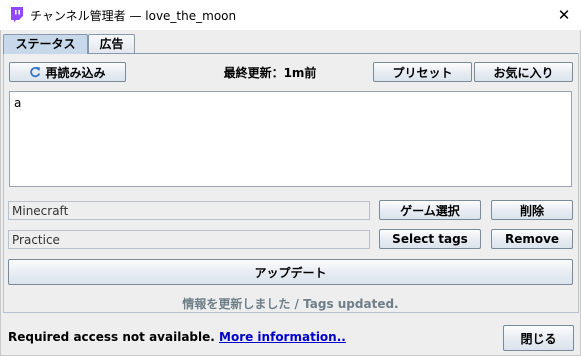 The width and height of the screenshot is (581, 356). Describe the element at coordinates (45, 44) in the screenshot. I see `tab-status: ステータス` at that location.